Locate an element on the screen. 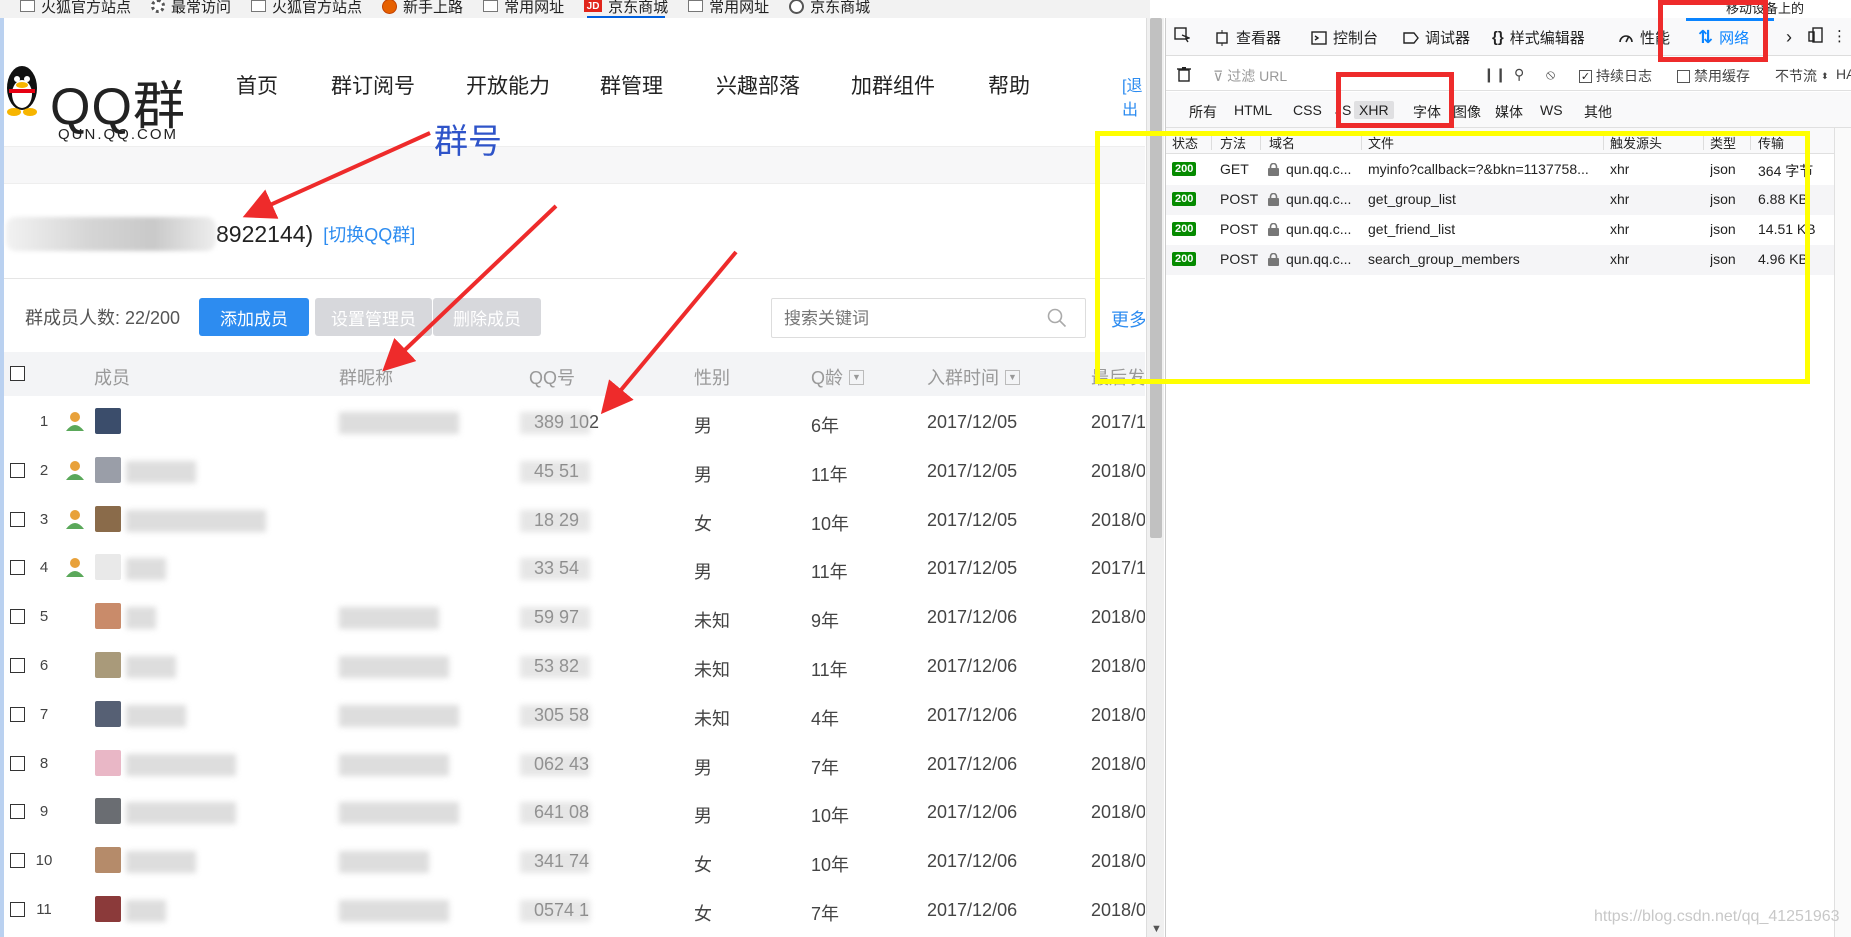 The width and height of the screenshot is (1851, 937). q-age: 11年 is located at coordinates (829, 474).